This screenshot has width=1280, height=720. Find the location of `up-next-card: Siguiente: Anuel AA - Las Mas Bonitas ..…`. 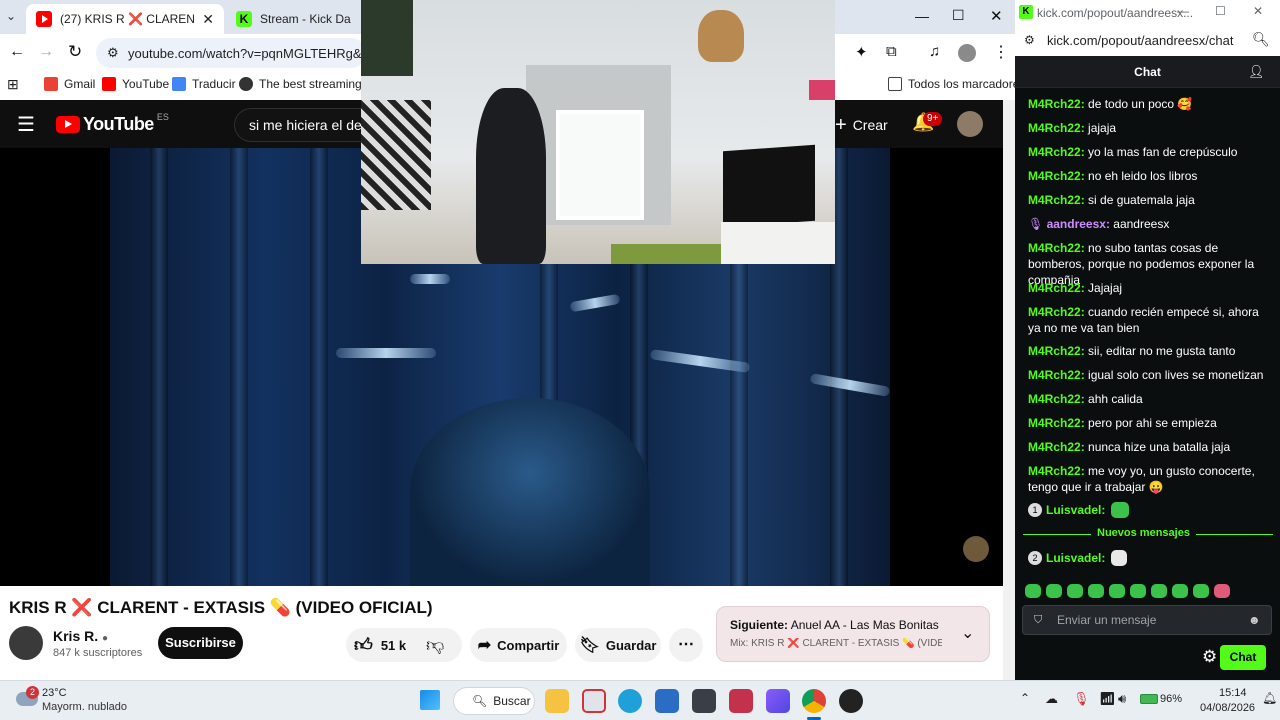

up-next-card: Siguiente: Anuel AA - Las Mas Bonitas ..… is located at coordinates (853, 634).